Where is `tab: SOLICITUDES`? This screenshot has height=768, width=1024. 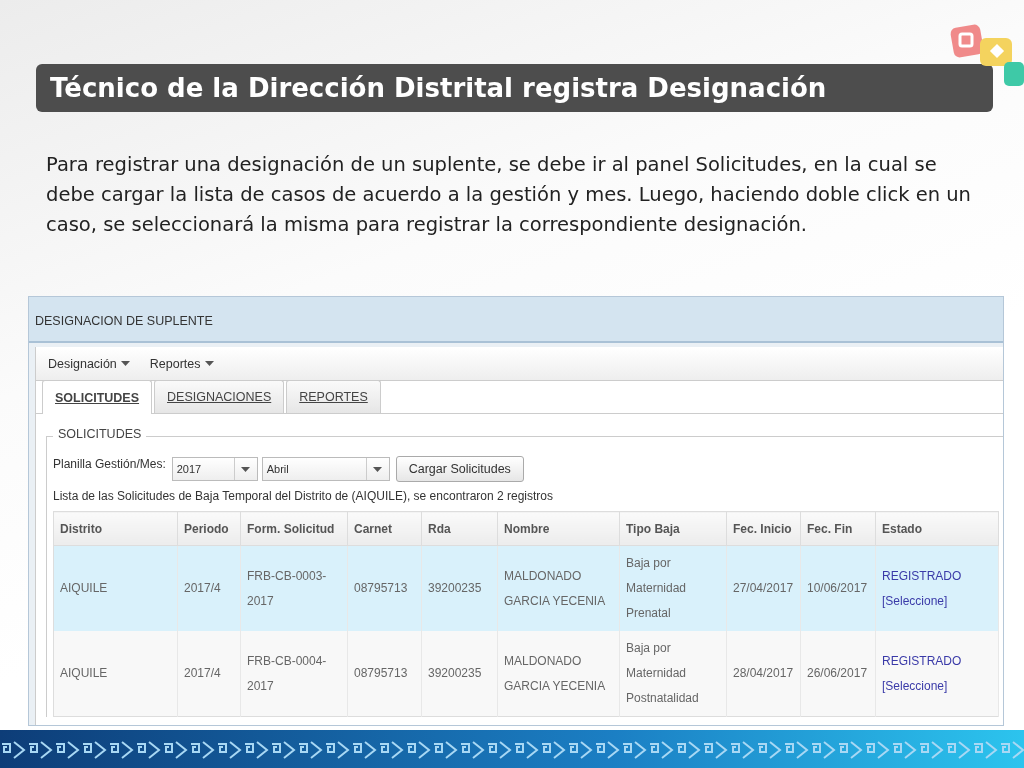 tab: SOLICITUDES is located at coordinates (97, 397).